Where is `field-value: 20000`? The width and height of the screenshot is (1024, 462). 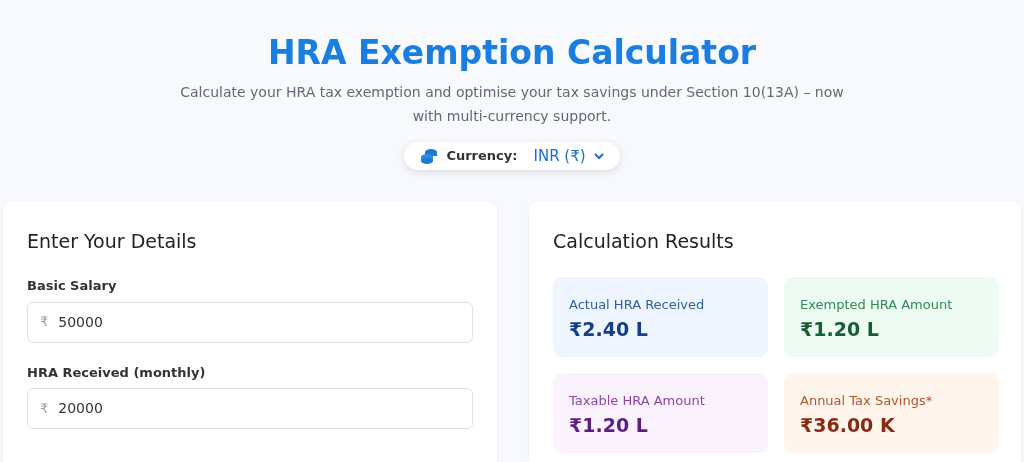
field-value: 20000 is located at coordinates (80, 408).